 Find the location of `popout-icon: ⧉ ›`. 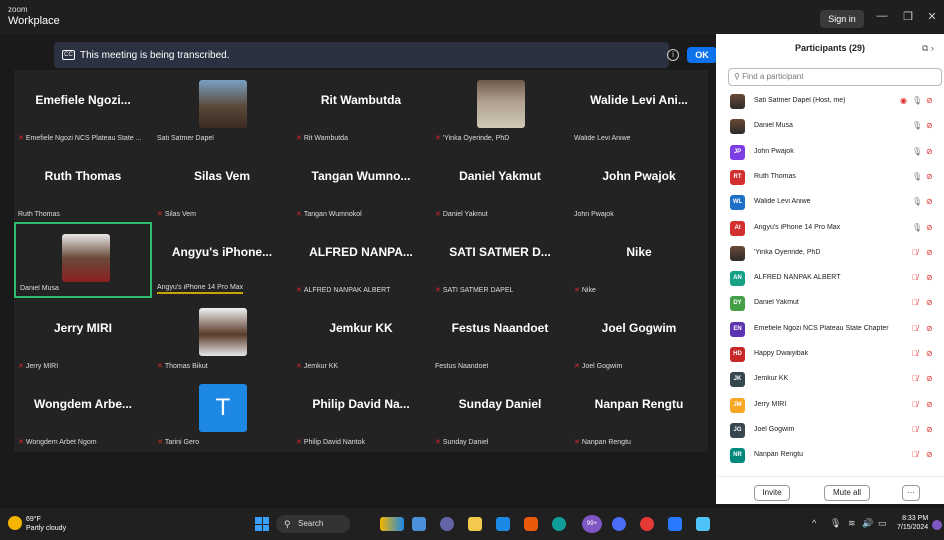

popout-icon: ⧉ › is located at coordinates (928, 48).